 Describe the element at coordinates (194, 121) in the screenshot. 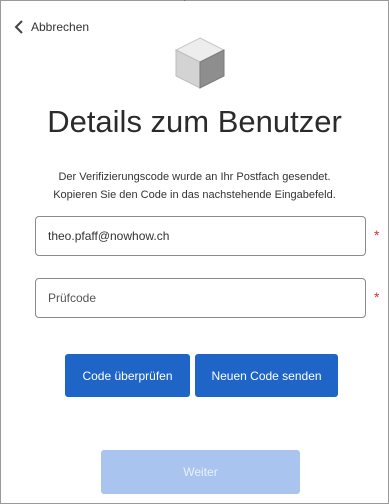

I see `page-title: Details zum Benutzer` at that location.